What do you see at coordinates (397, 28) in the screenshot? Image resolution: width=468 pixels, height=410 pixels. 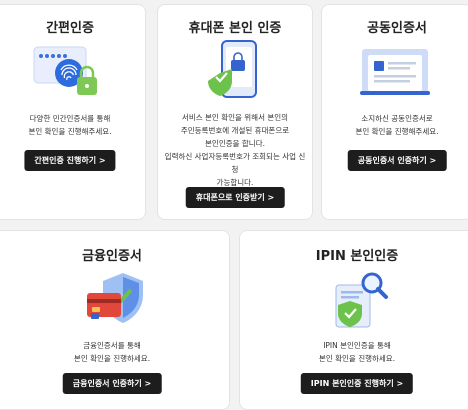 I see `card-title: 공동인증서` at bounding box center [397, 28].